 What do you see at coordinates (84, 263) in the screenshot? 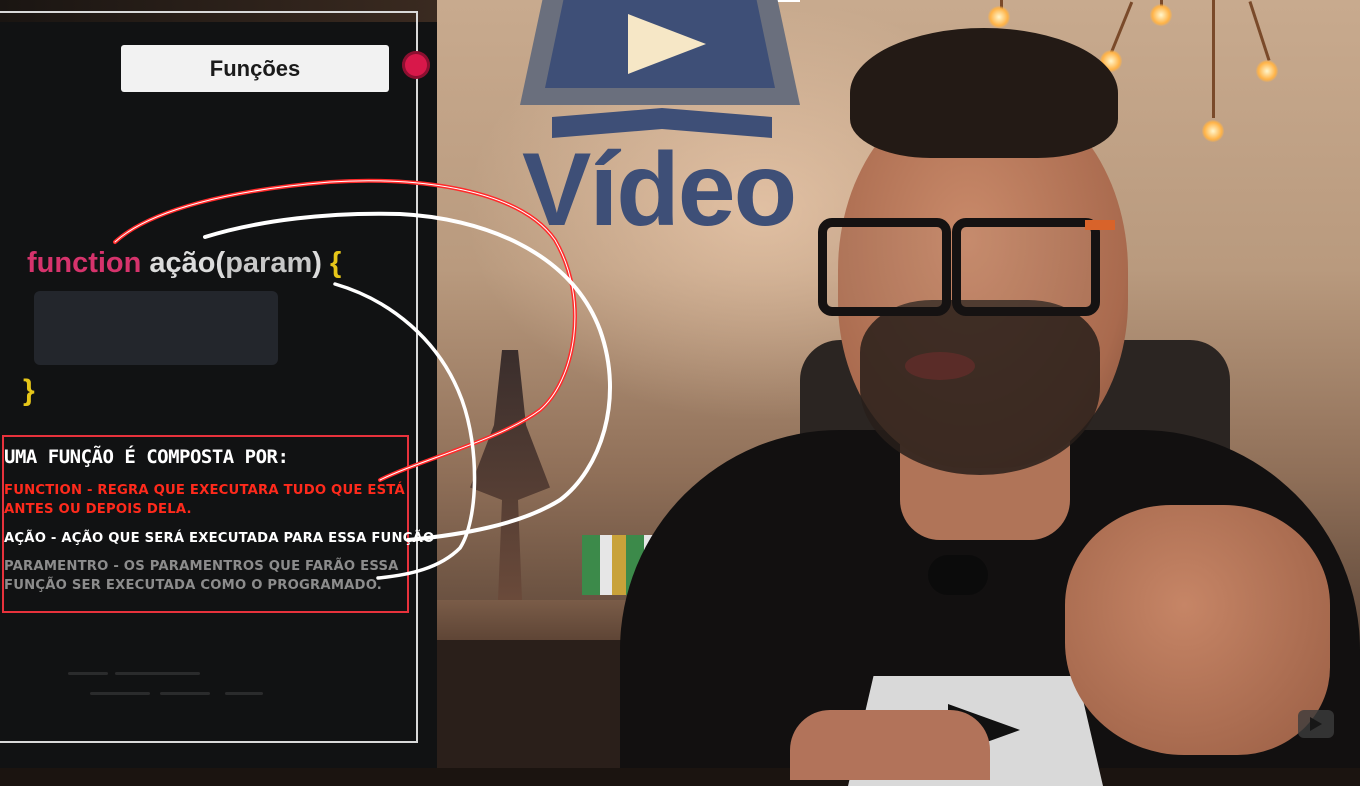
I see `code-keyword: function` at bounding box center [84, 263].